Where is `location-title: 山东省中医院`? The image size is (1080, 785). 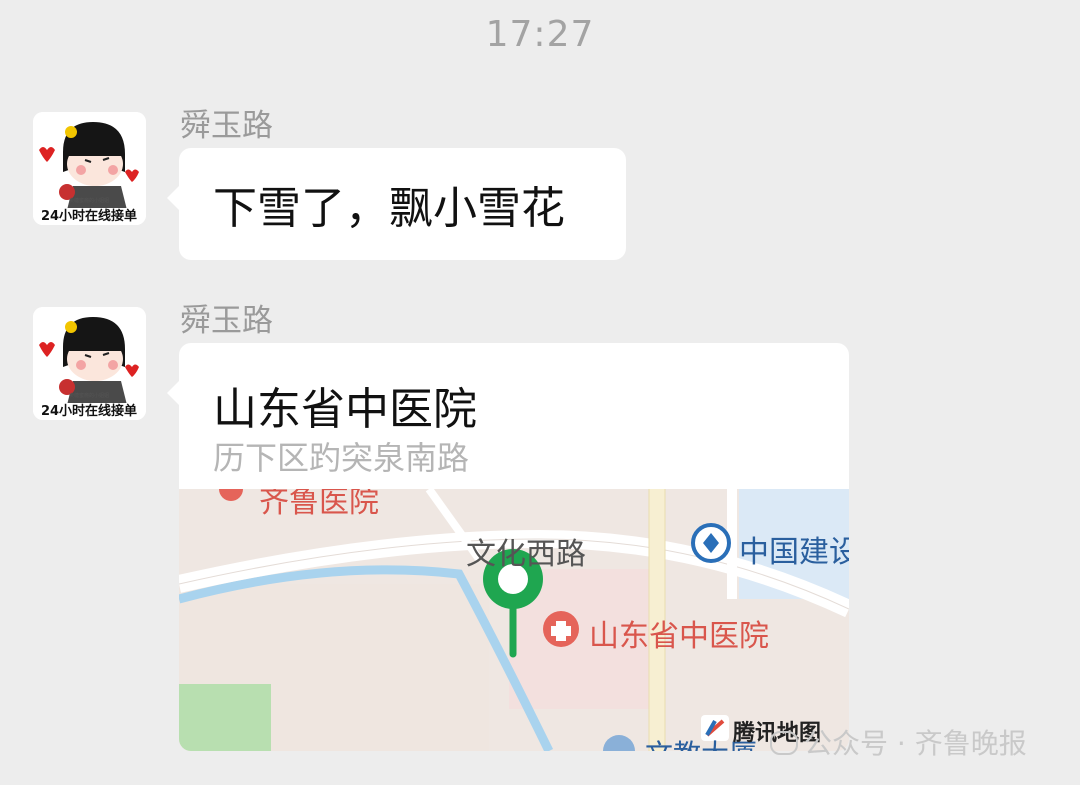 location-title: 山东省中医院 is located at coordinates (345, 409).